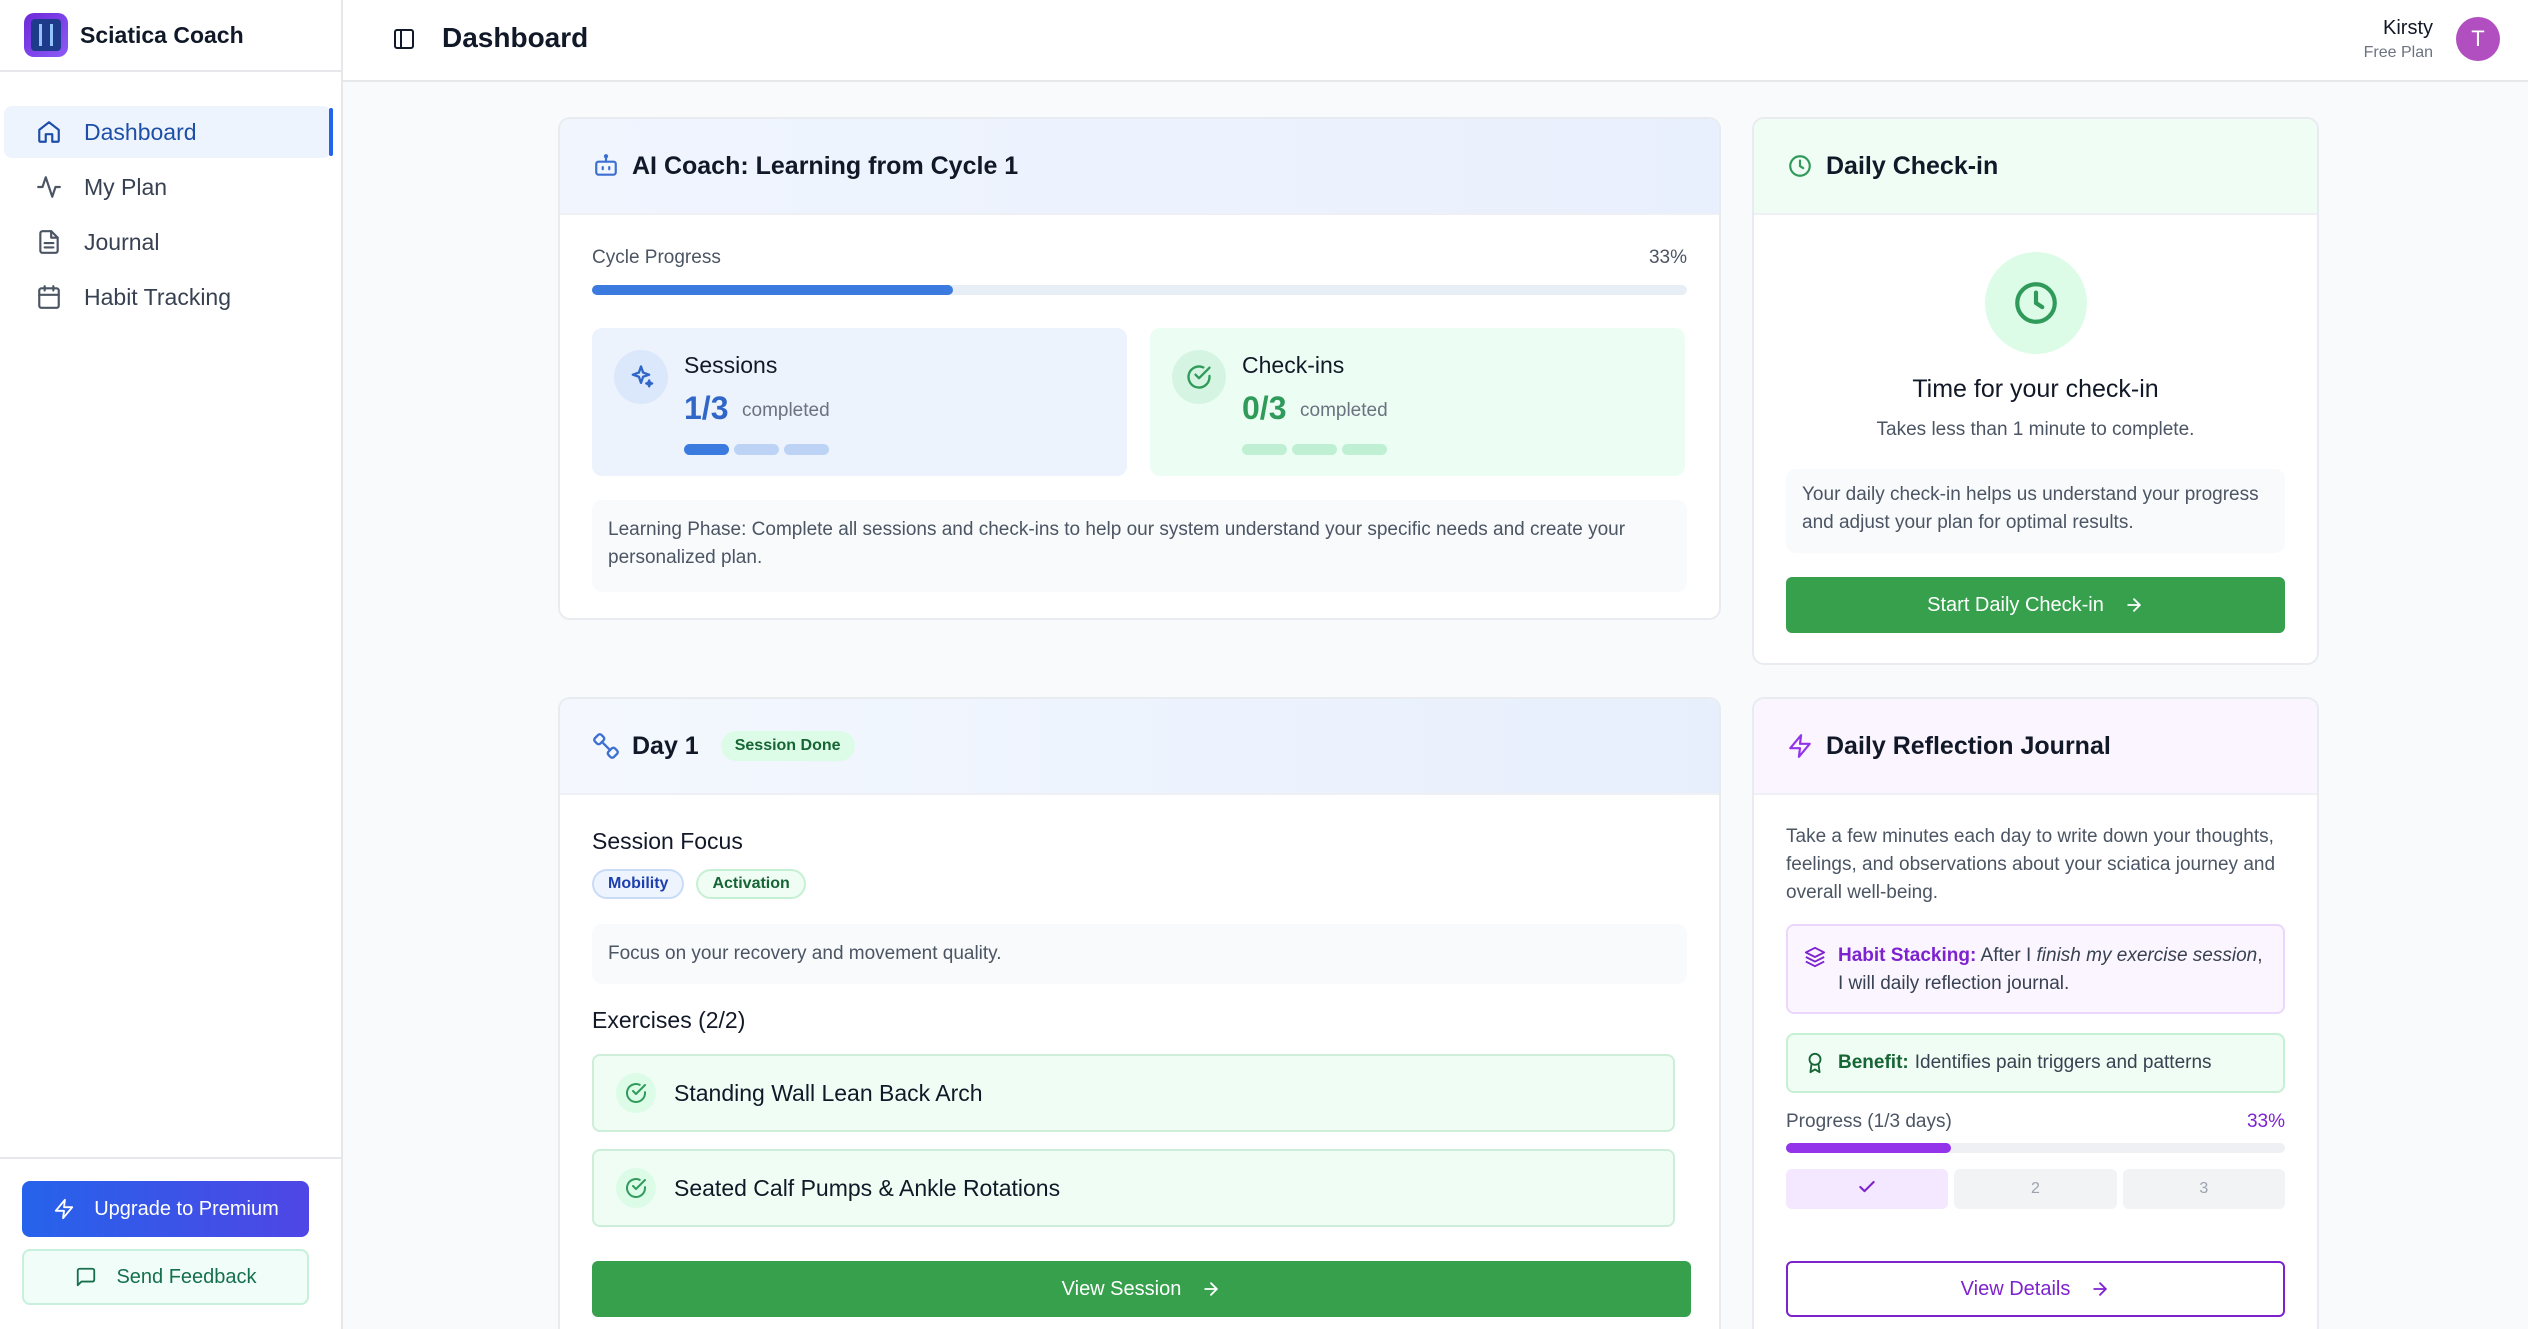 Image resolution: width=2528 pixels, height=1329 pixels. I want to click on checkins-stat: Check-ins 0/3 completed, so click(1417, 402).